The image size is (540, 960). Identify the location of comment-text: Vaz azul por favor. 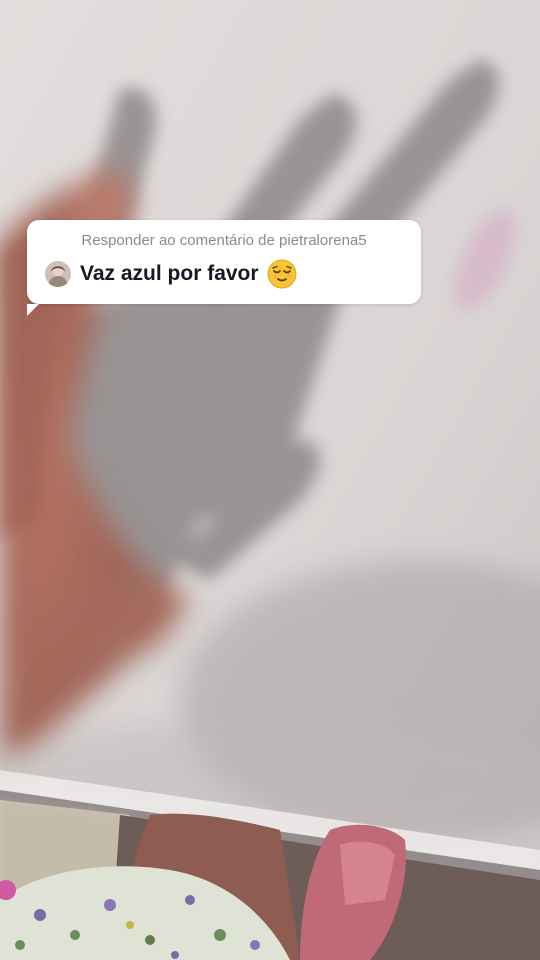
(169, 273).